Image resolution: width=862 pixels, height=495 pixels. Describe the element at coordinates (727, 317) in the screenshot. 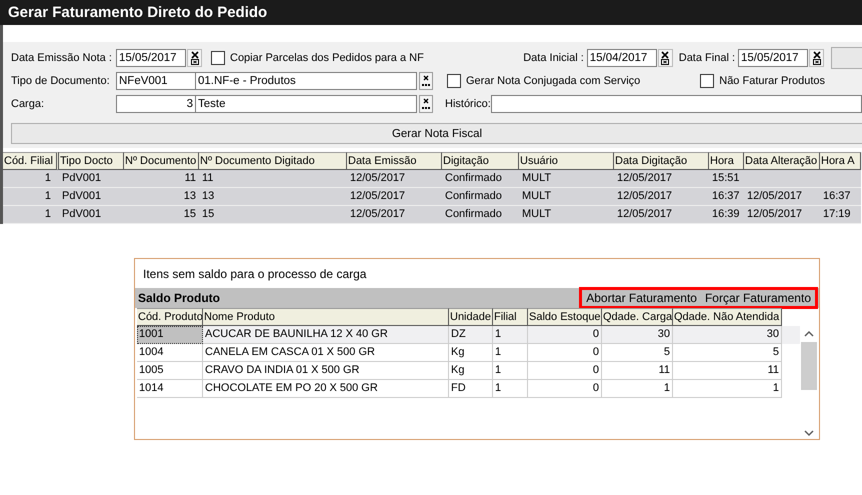

I see `column-header: Qdade. Não Atendida` at that location.